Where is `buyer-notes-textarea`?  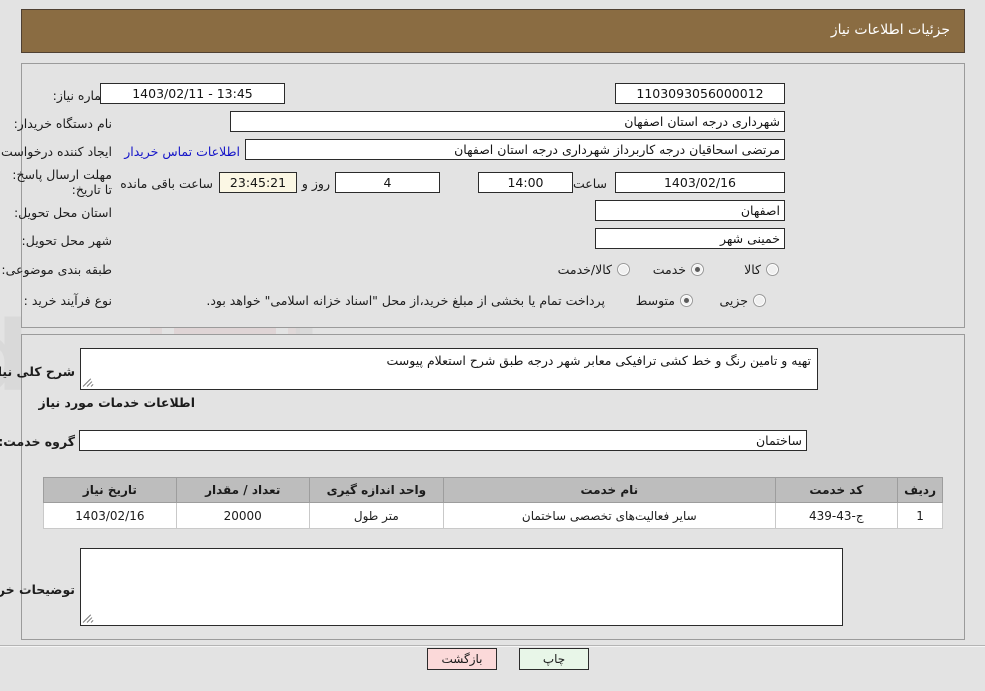
buyer-notes-textarea is located at coordinates (461, 587).